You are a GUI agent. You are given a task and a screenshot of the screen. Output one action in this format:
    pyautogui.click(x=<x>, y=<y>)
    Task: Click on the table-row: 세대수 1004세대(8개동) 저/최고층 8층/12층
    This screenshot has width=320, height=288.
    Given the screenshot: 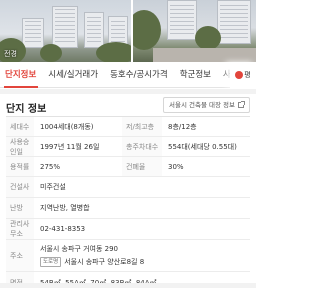 What is the action you would take?
    pyautogui.click(x=128, y=127)
    